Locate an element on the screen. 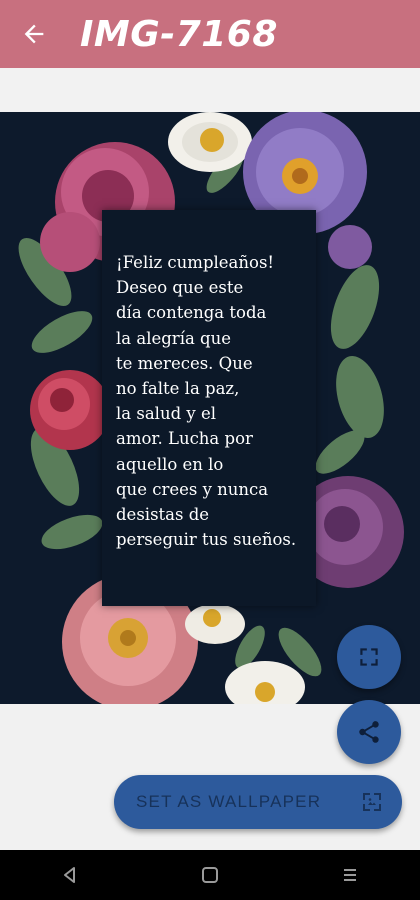 The image size is (420, 900). back-button is located at coordinates (34, 34).